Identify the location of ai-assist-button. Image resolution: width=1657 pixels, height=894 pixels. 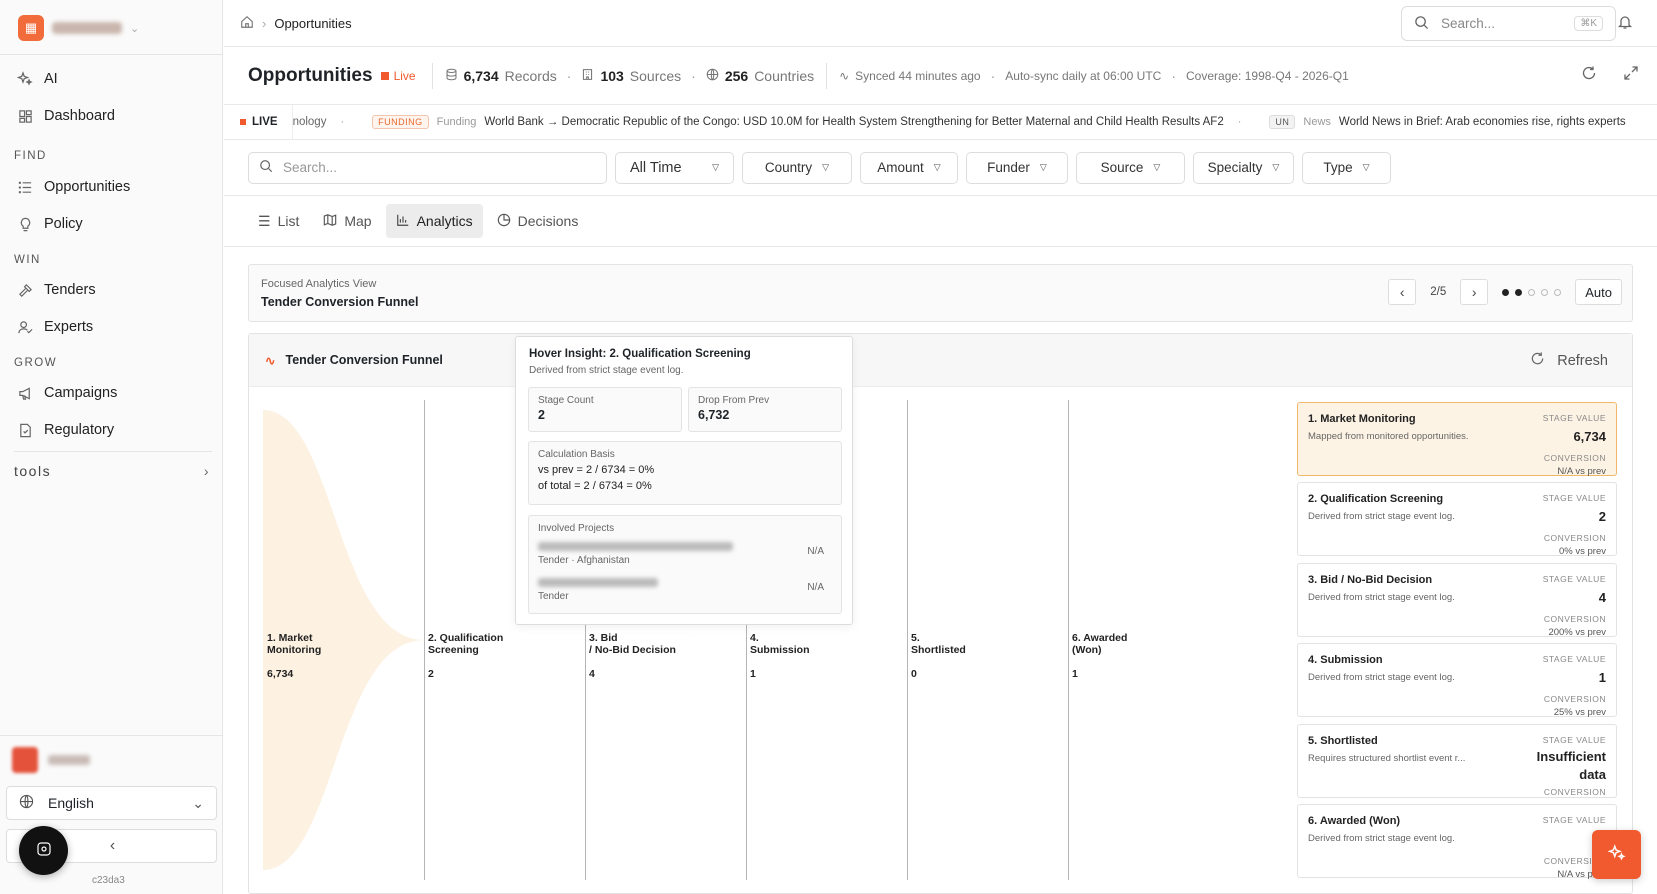
(1616, 854).